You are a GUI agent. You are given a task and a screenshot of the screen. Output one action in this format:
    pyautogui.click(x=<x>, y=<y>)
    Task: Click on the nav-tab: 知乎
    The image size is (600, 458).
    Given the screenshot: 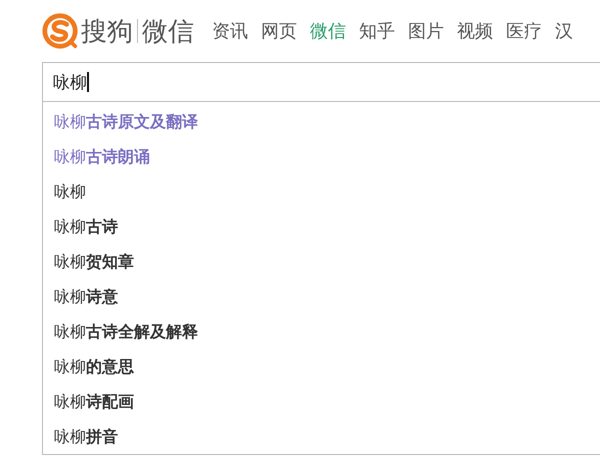 What is the action you would take?
    pyautogui.click(x=377, y=31)
    